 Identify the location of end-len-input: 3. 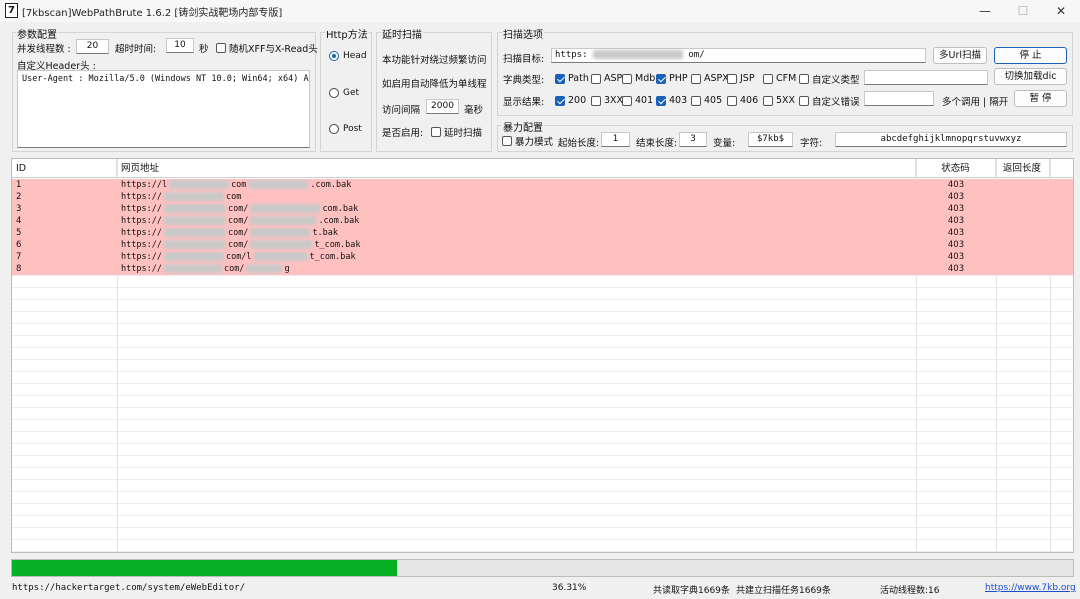
(693, 139).